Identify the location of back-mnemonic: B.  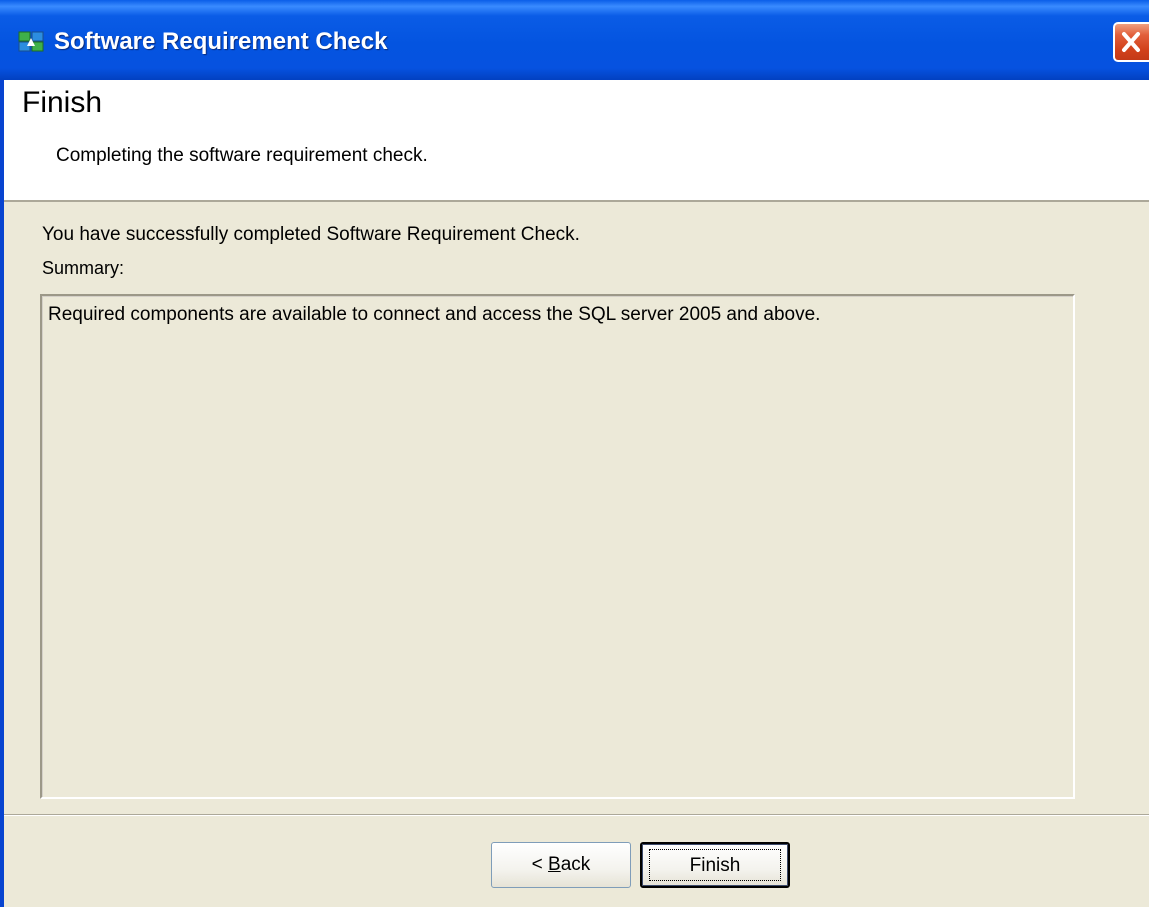
(554, 864).